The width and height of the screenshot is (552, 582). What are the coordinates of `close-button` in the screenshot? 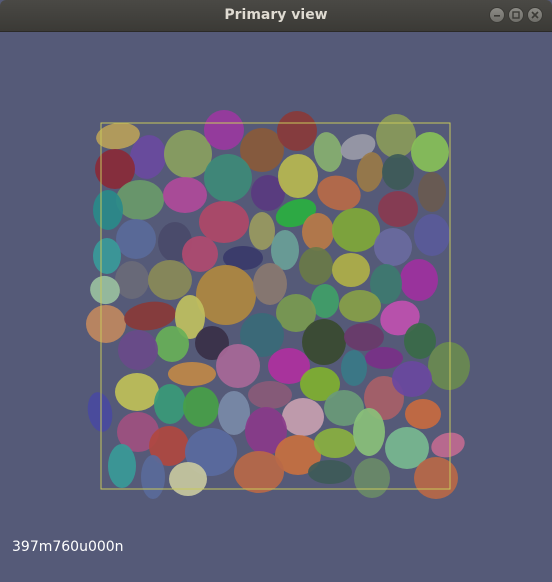 It's located at (535, 15).